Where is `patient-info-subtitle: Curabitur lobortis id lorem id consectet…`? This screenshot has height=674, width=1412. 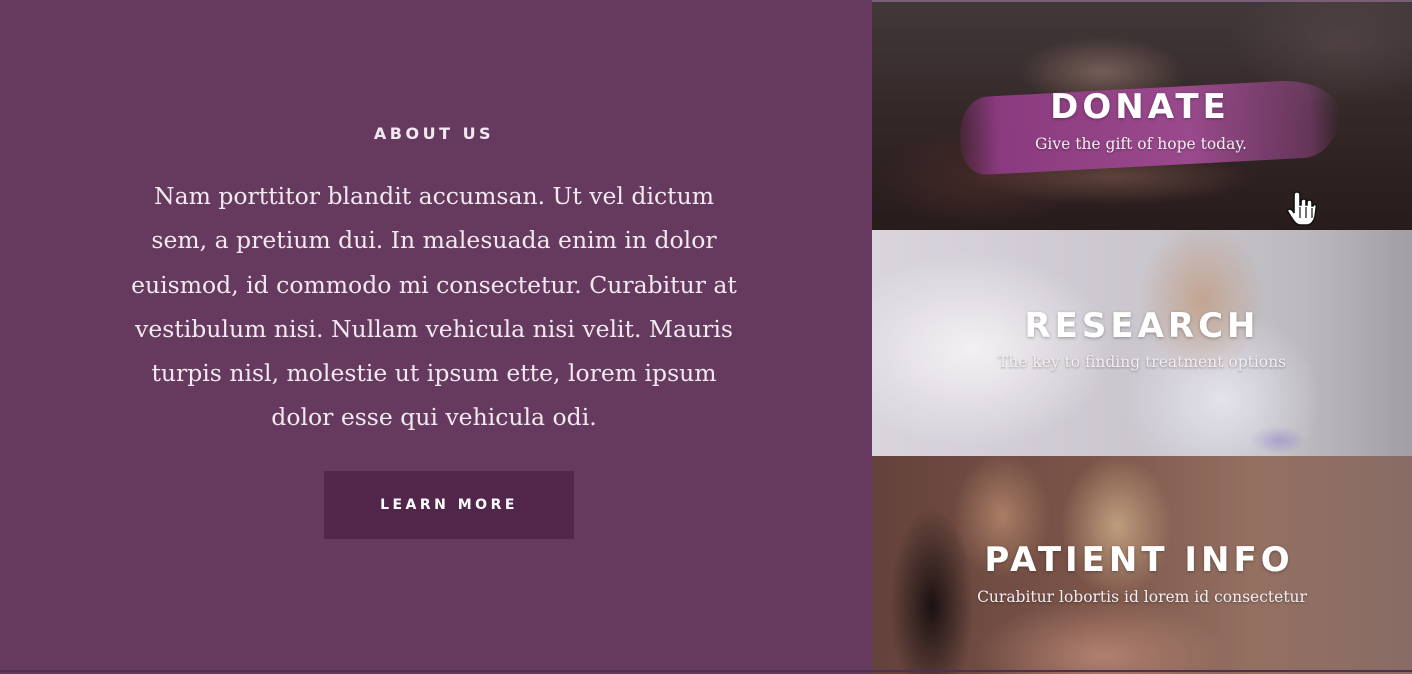 patient-info-subtitle: Curabitur lobortis id lorem id consectet… is located at coordinates (1142, 597).